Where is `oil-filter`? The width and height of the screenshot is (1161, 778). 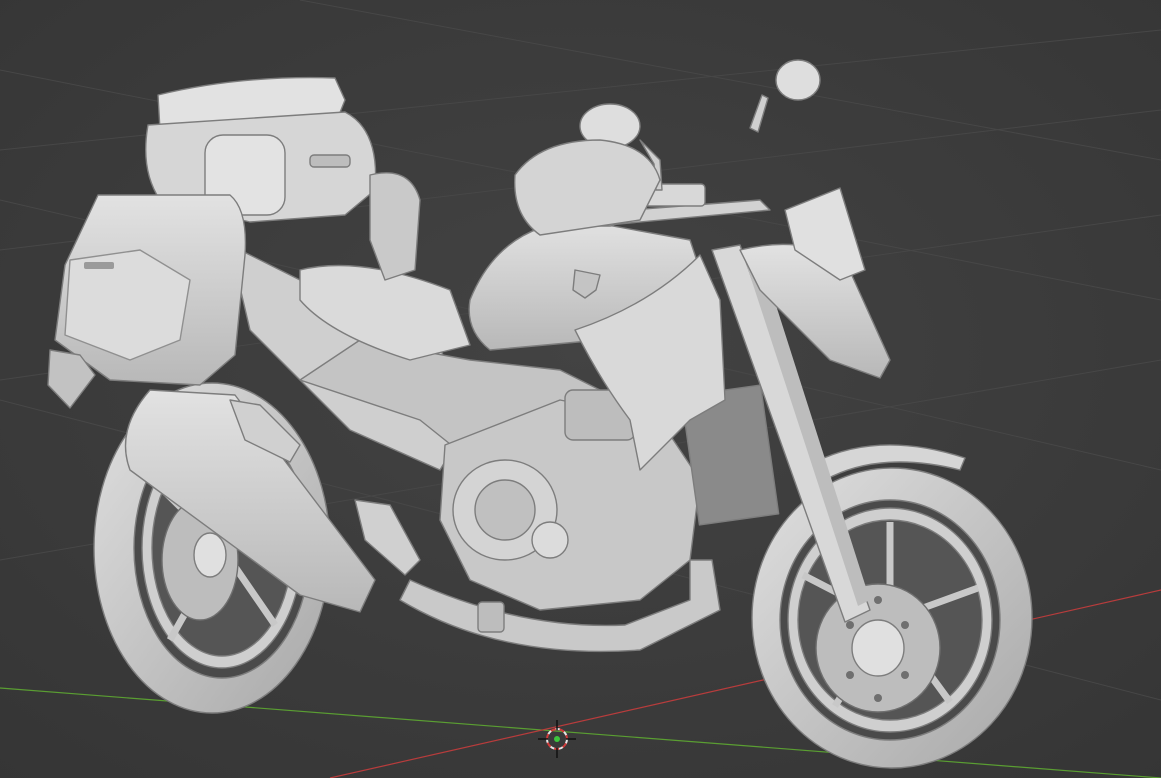
oil-filter is located at coordinates (491, 617).